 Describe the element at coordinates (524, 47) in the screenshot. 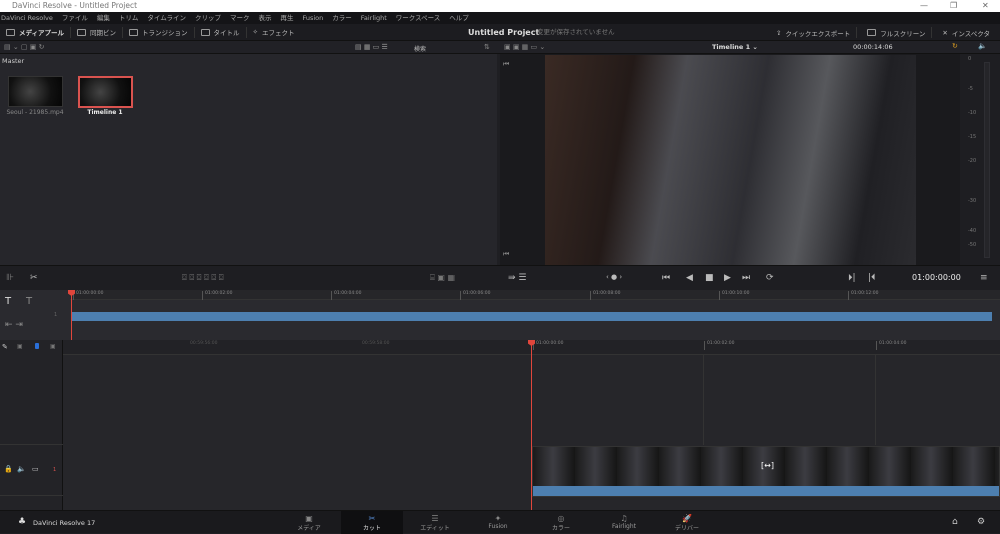

I see `viewer-mode-icons: ▣ ▣ ▦ ▭ ⌄` at that location.